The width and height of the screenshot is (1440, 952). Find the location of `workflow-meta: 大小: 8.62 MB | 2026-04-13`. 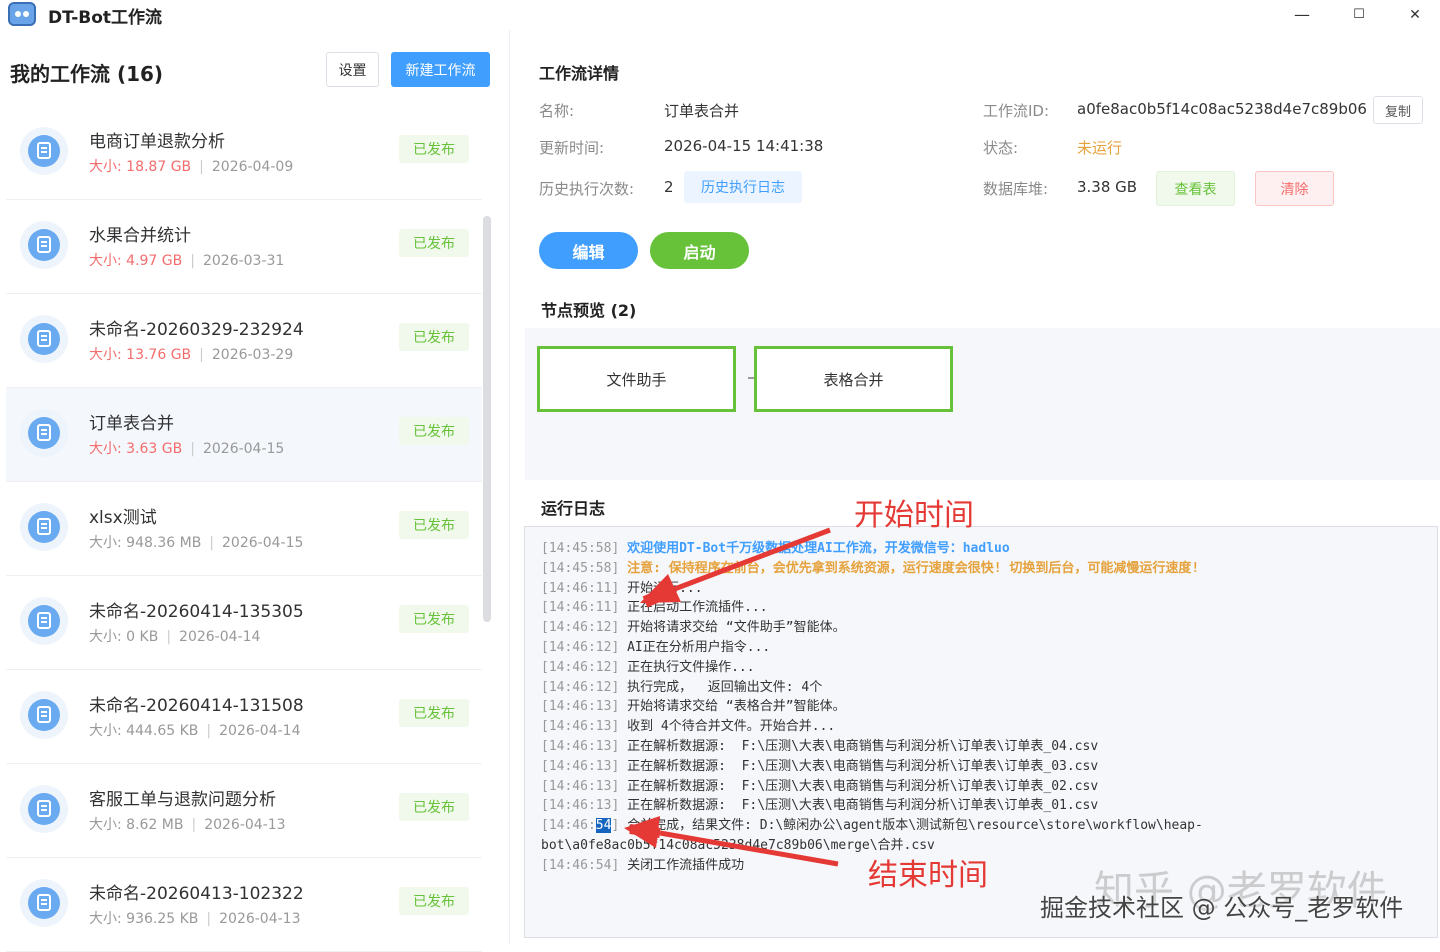

workflow-meta: 大小: 8.62 MB | 2026-04-13 is located at coordinates (187, 825).